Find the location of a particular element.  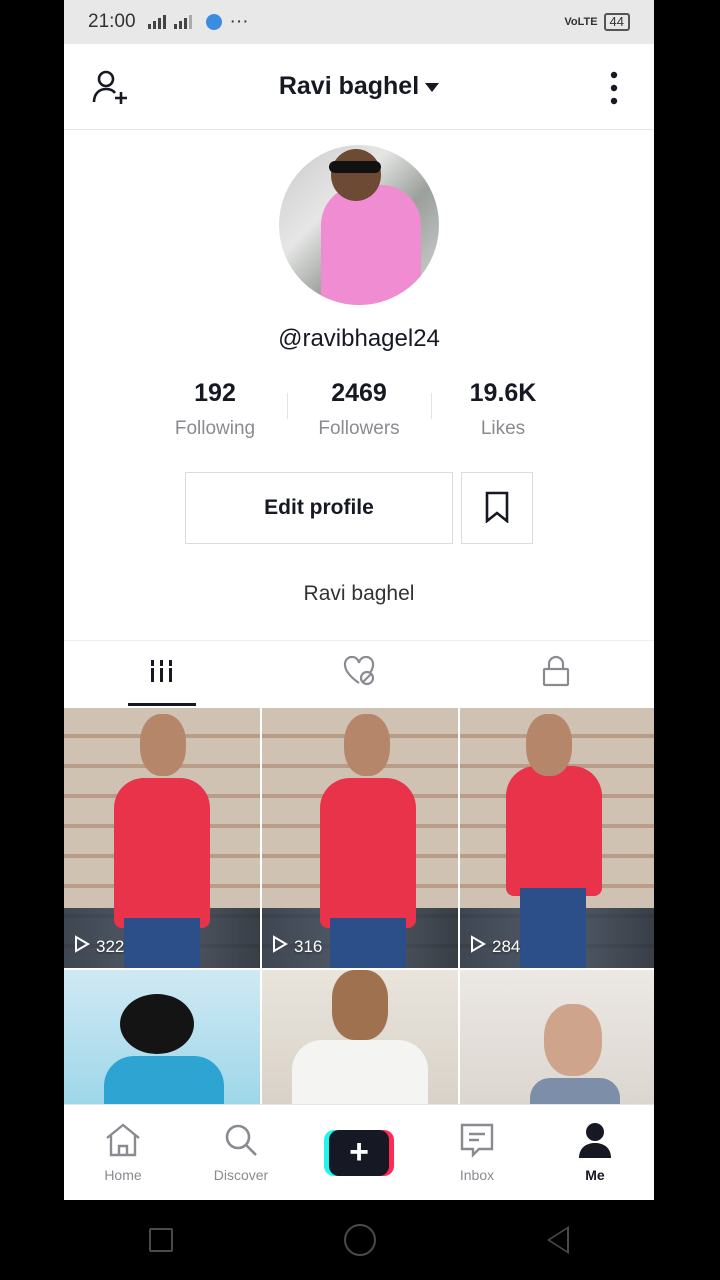

grid-videos-icon is located at coordinates (162, 673).